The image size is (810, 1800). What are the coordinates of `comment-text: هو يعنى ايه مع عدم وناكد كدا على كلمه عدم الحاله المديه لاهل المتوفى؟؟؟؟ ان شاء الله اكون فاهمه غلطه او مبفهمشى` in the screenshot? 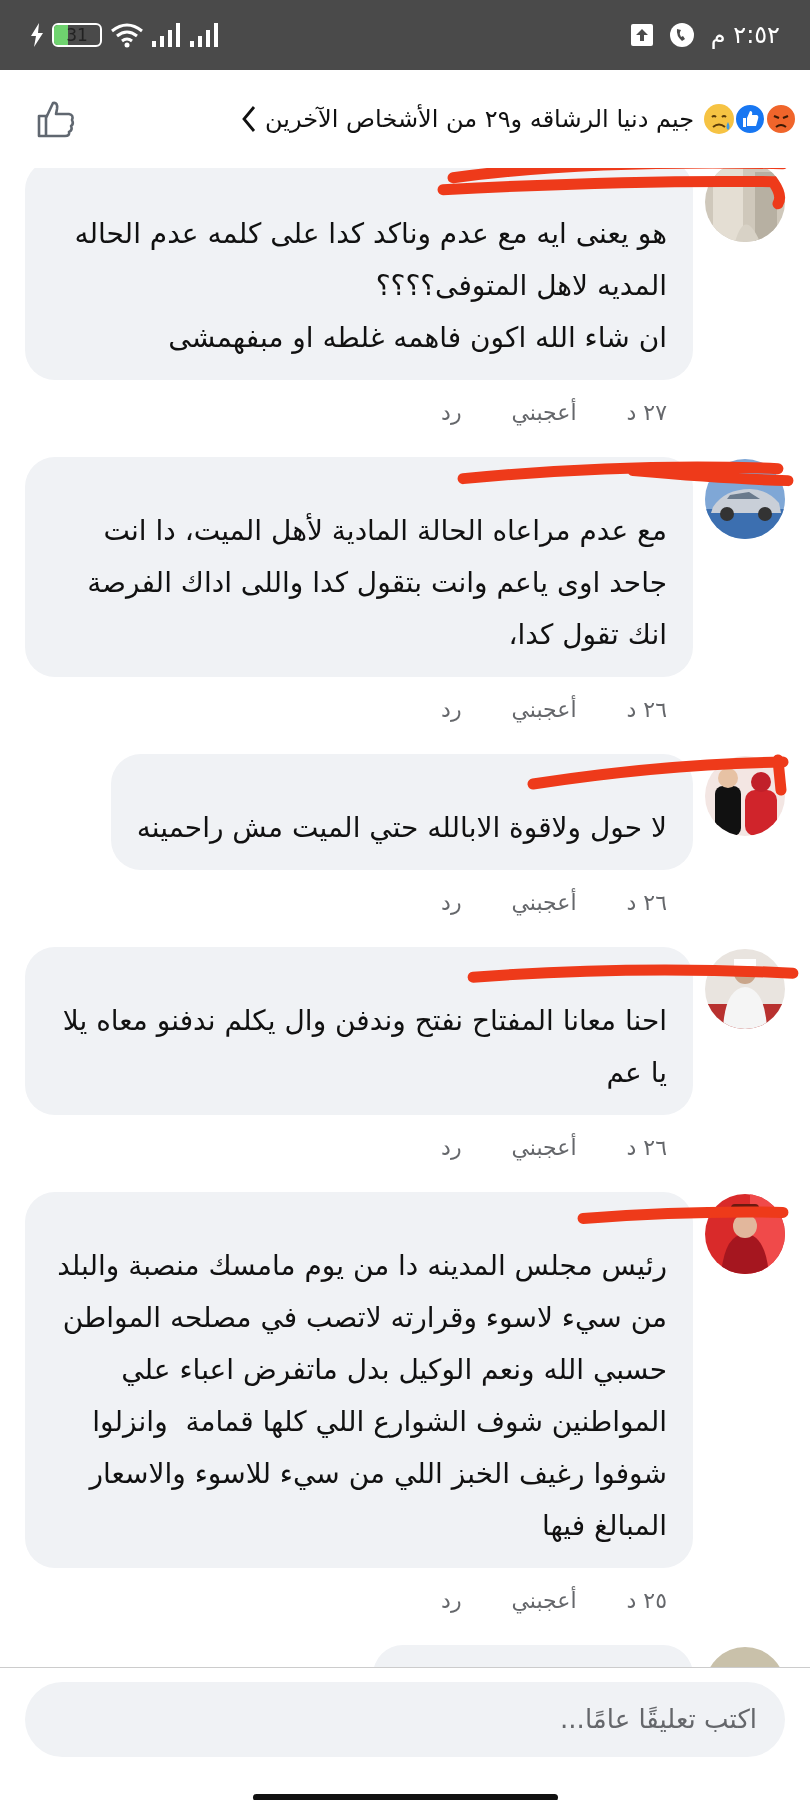 It's located at (370, 286).